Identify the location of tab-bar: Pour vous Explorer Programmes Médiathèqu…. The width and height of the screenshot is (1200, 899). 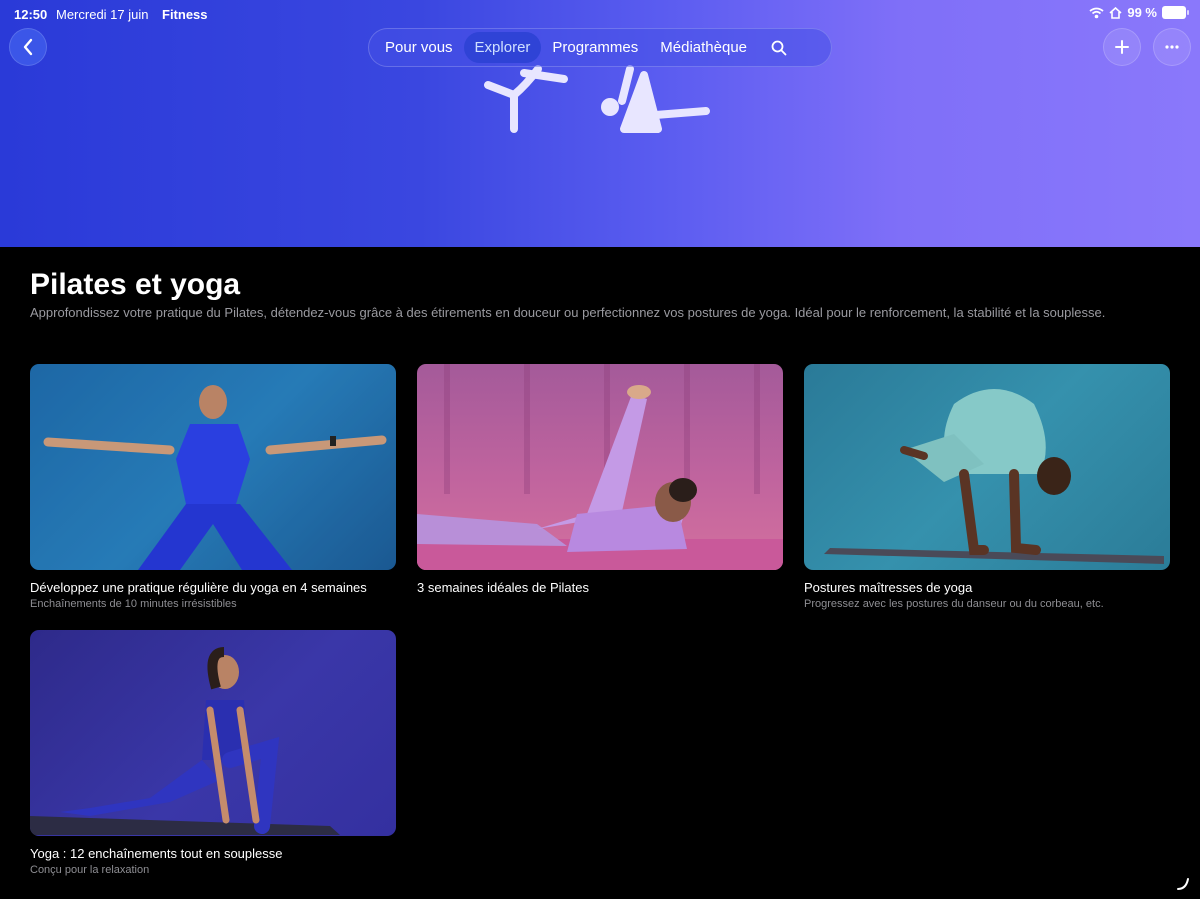
(600, 47).